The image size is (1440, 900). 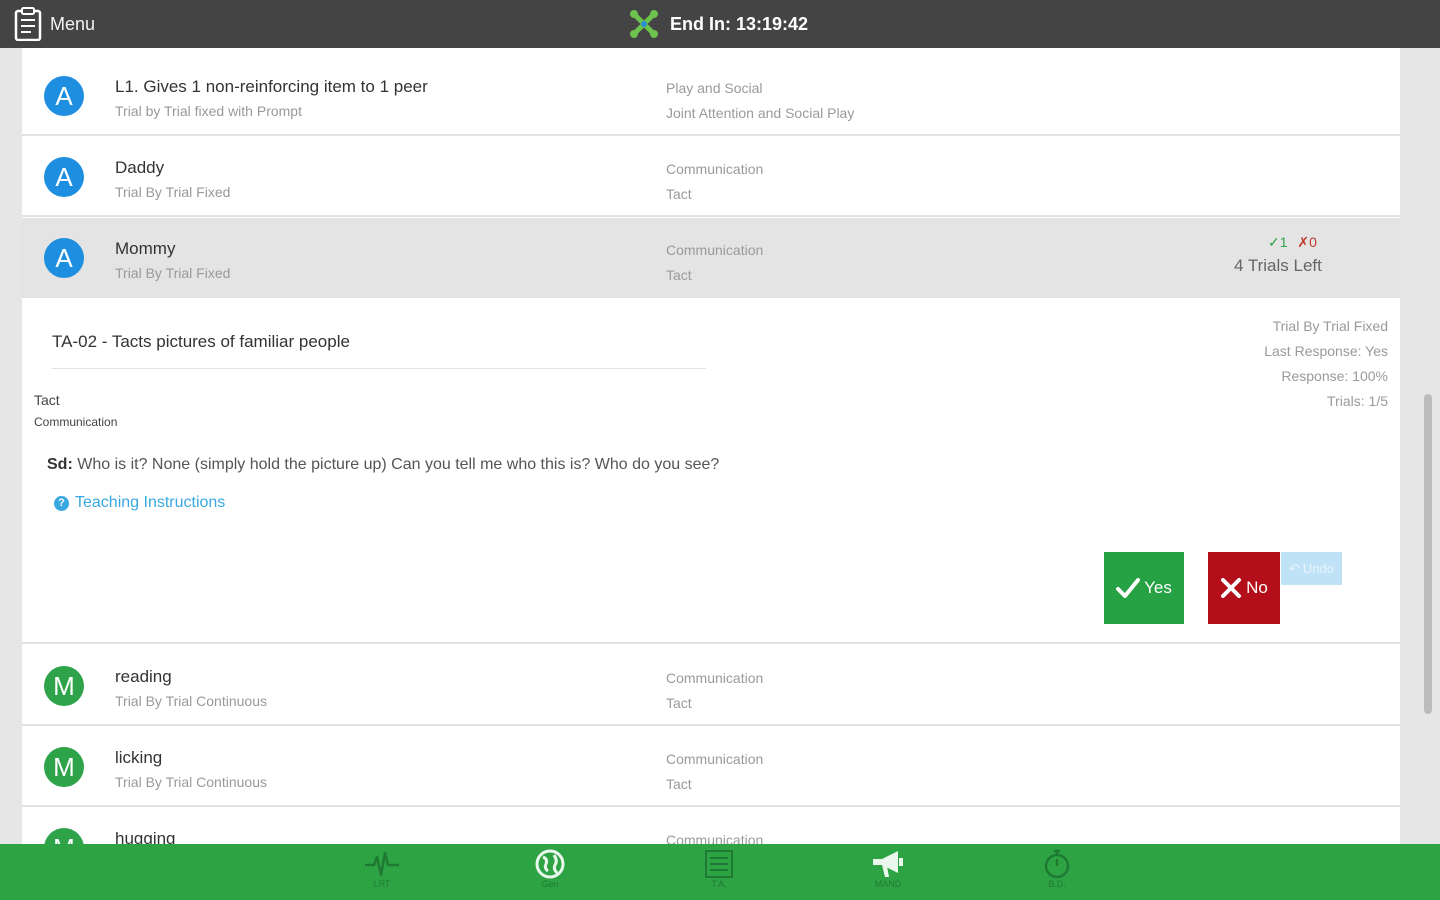 I want to click on program-method: Trial by Trial fixed with Prompt, so click(x=208, y=111).